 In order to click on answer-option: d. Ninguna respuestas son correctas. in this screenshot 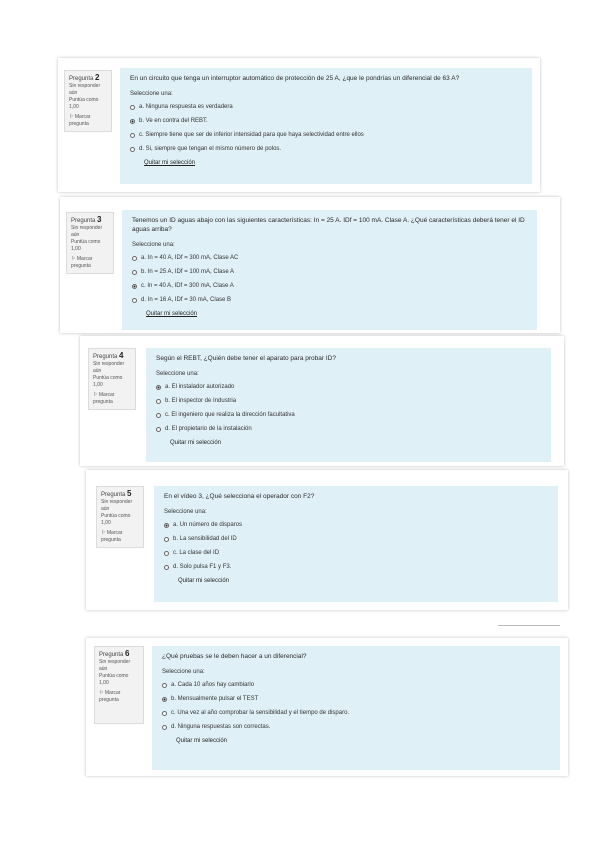, I will do `click(356, 727)`.